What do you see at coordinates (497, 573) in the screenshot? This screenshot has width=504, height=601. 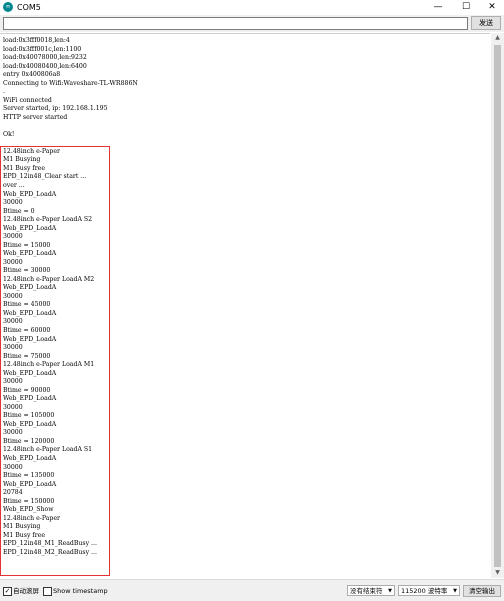 I see `scroll-down-icon: ▼` at bounding box center [497, 573].